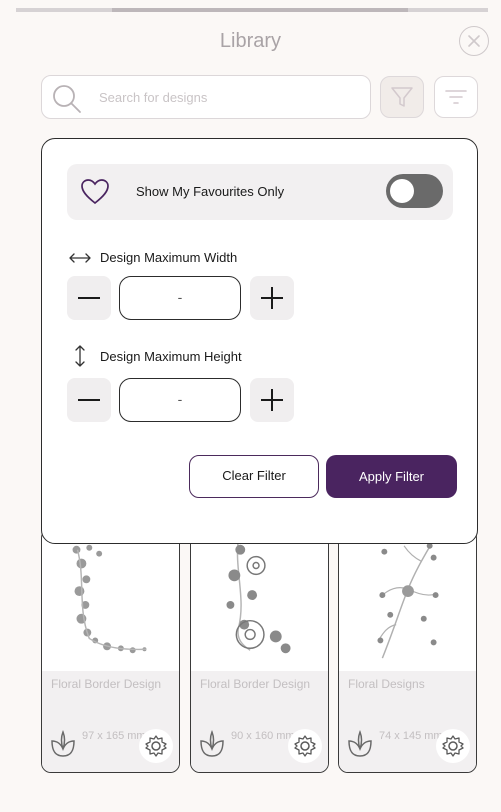 The image size is (501, 812). I want to click on page-title: Library, so click(250, 41).